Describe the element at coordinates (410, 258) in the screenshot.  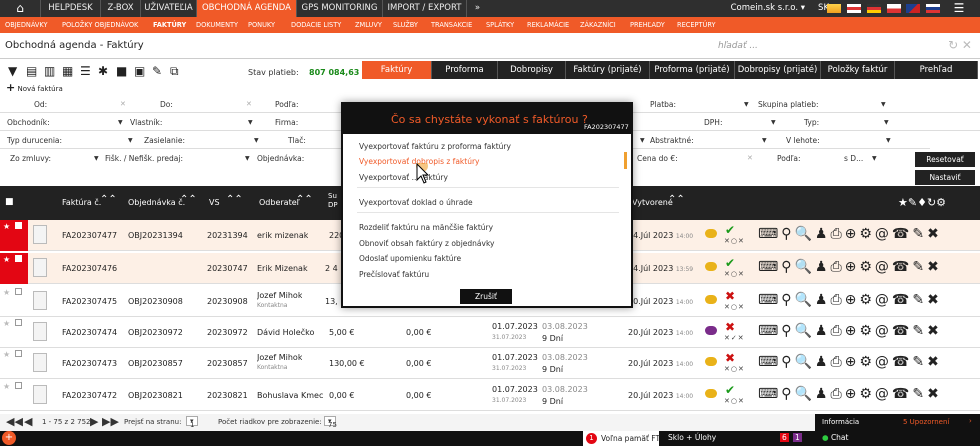
I see `option-send-reminder: Odoslať upomienku faktúre` at that location.